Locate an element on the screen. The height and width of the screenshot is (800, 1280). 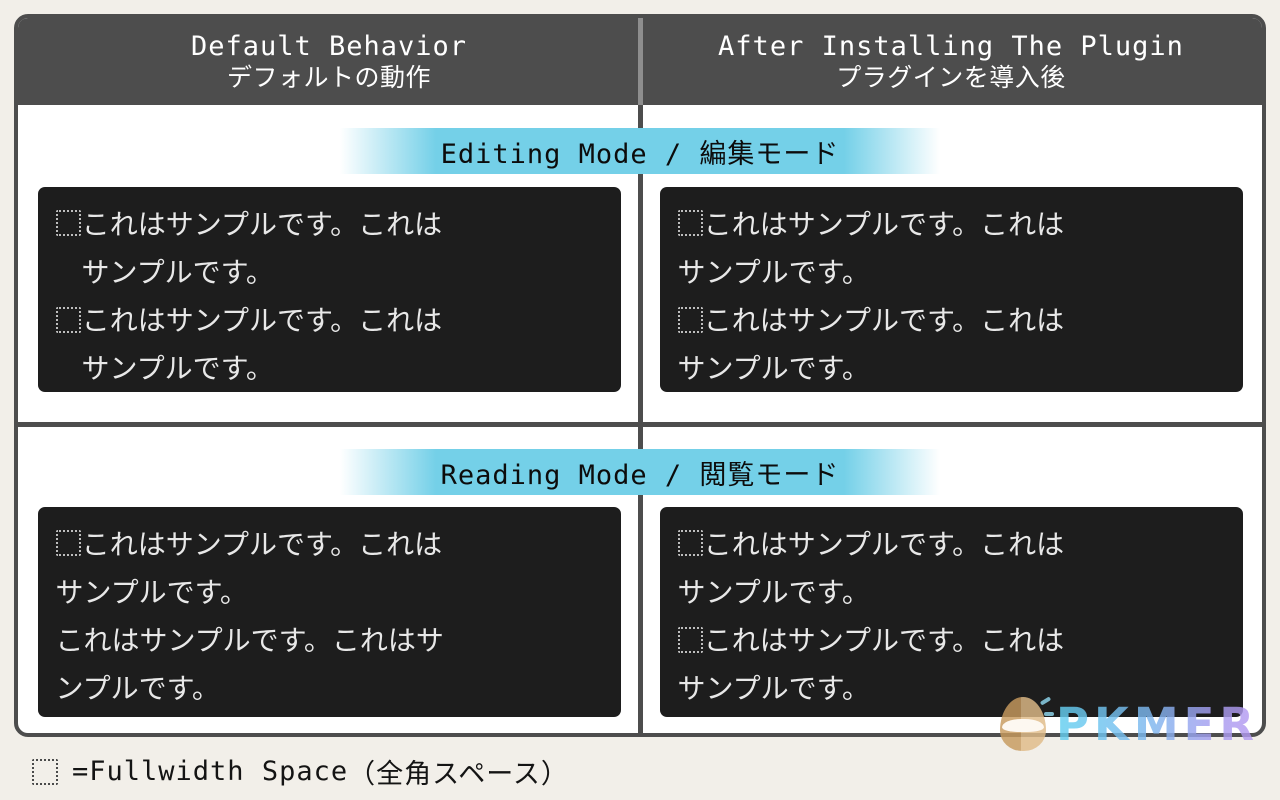
reading-default-cell: これはサンプルです。これは サンプルです。 これはサンプルです。これはサ ンプルです。 is located at coordinates (329, 612).